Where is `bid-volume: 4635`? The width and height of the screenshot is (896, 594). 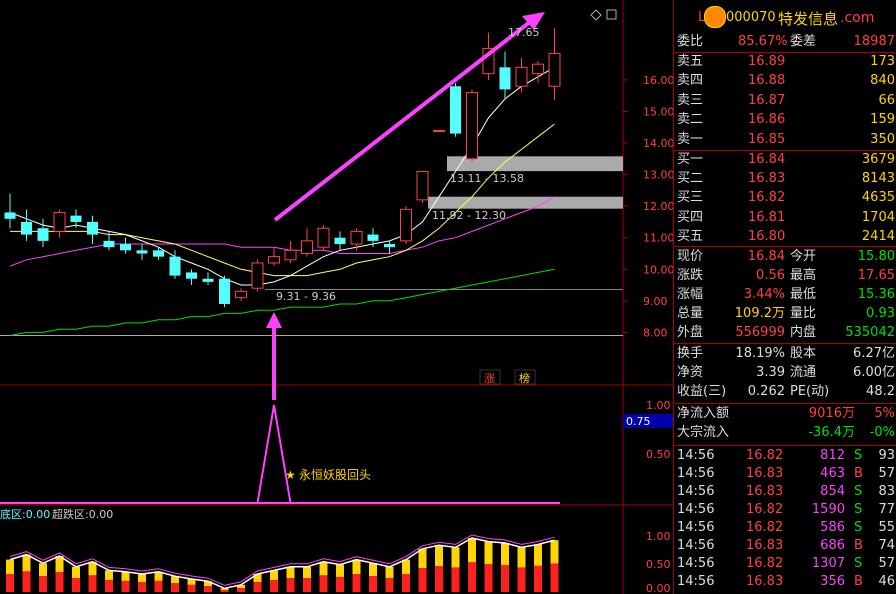
bid-volume: 4635 is located at coordinates (878, 198).